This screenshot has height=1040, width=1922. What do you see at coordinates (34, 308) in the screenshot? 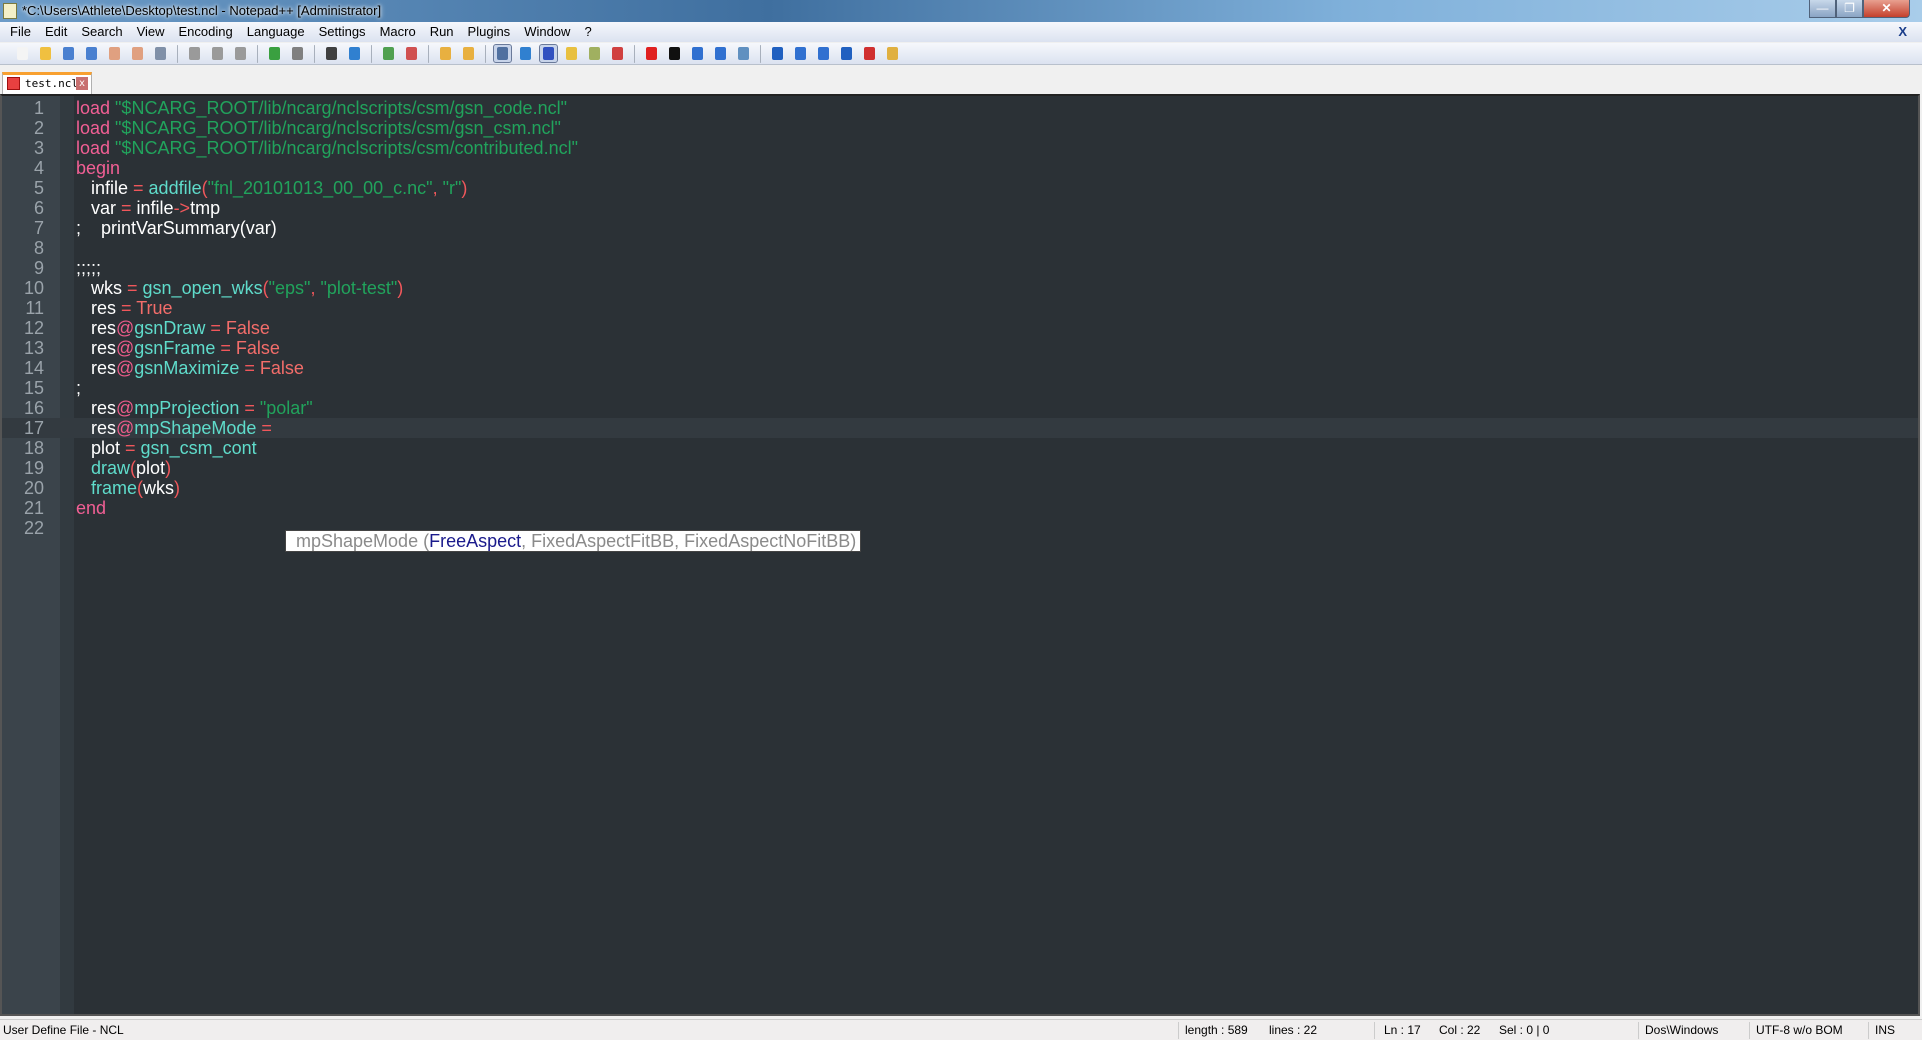
I see `line-number: 11` at bounding box center [34, 308].